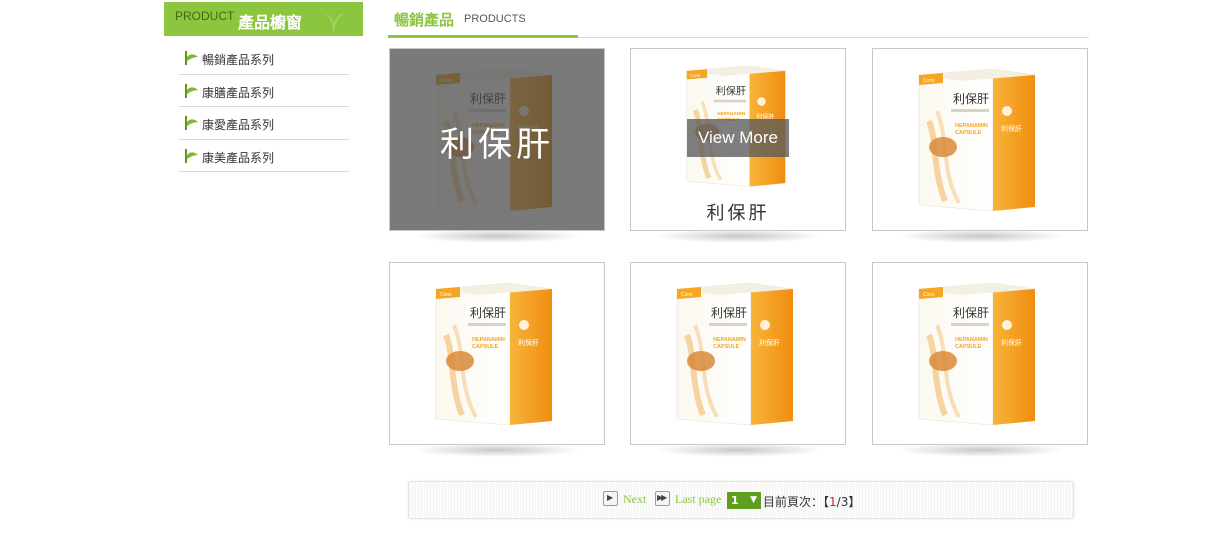 The image size is (1227, 543). I want to click on page-info-suffix: 】, so click(854, 502).